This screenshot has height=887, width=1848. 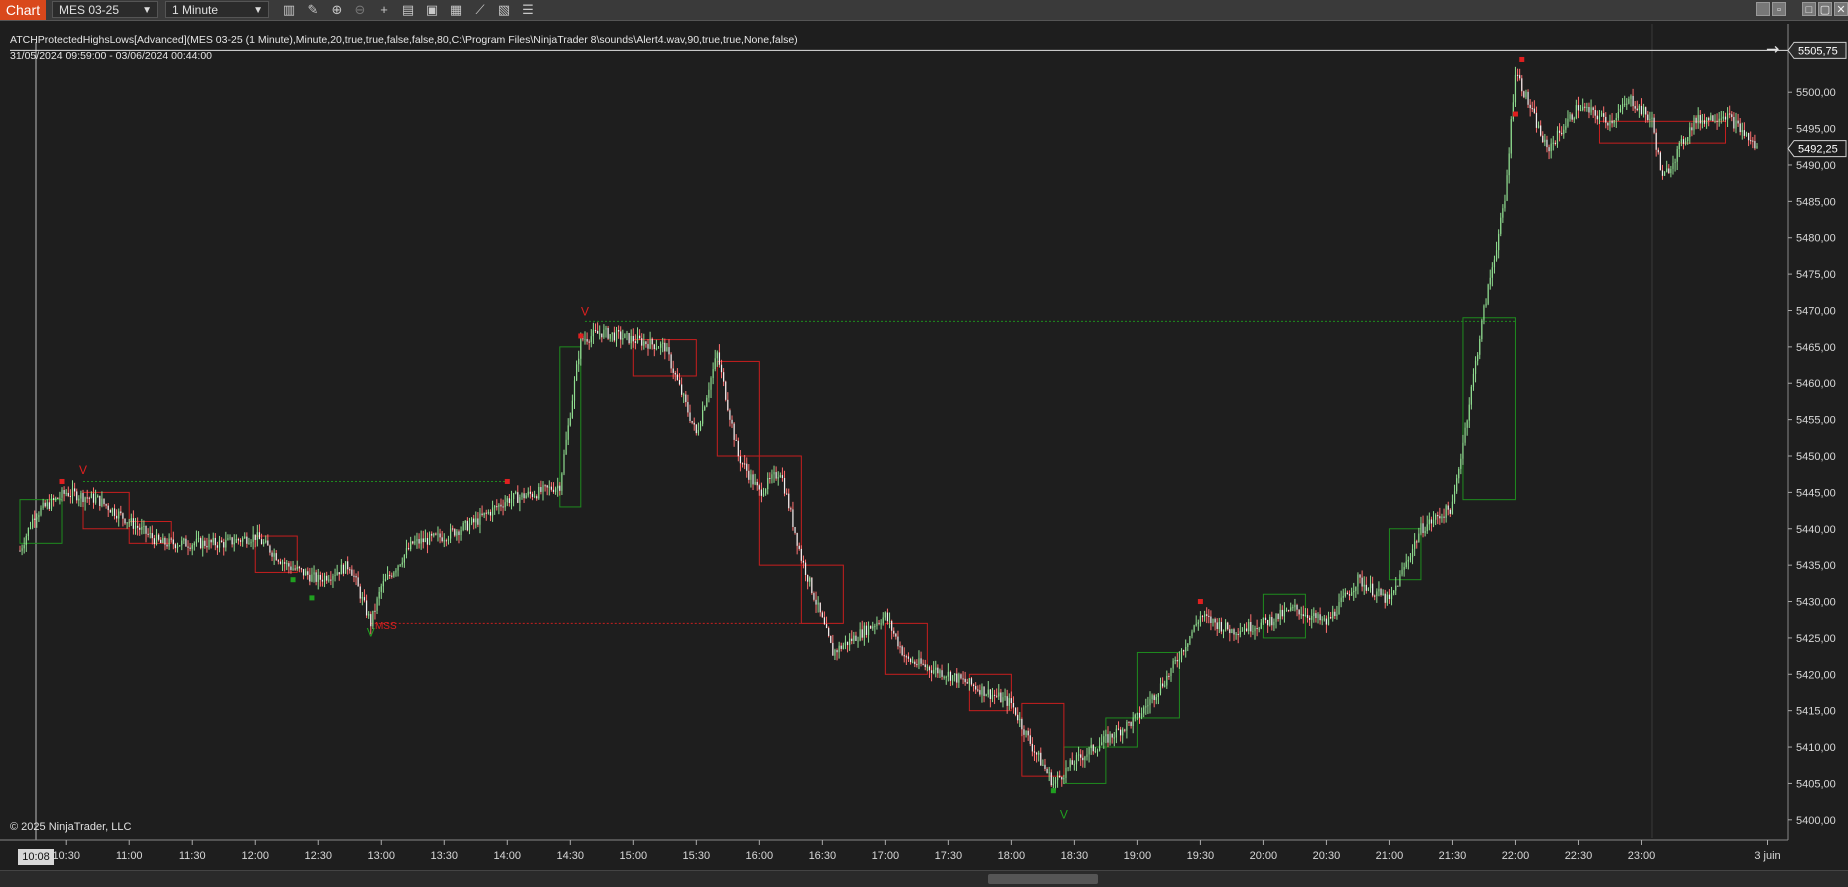 What do you see at coordinates (1816, 639) in the screenshot?
I see `price-tick-label: 5425,00` at bounding box center [1816, 639].